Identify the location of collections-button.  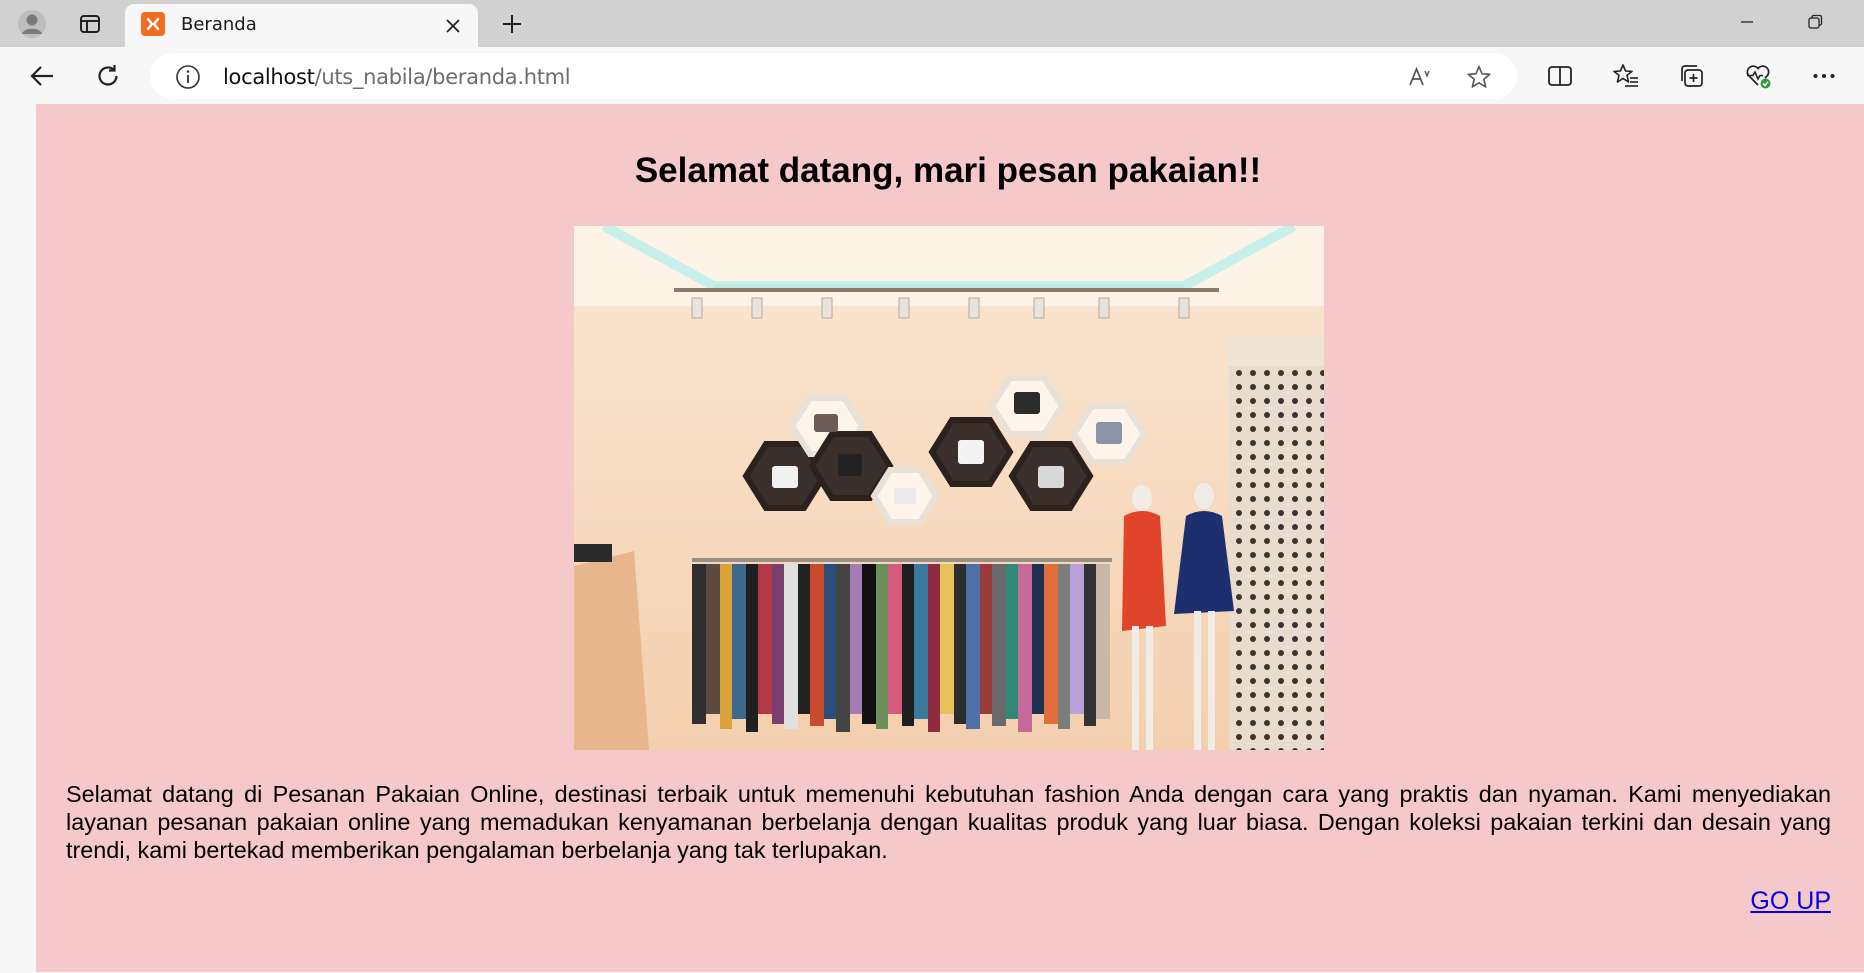
(1692, 76).